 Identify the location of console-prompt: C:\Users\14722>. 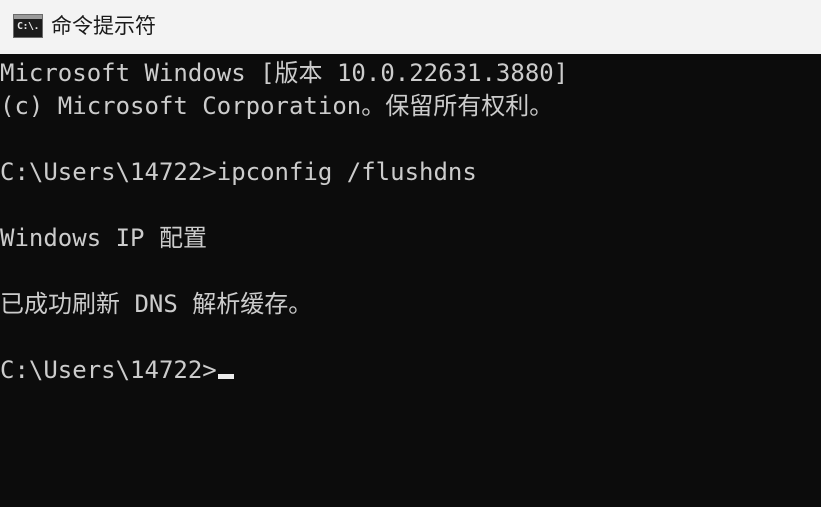
(108, 370).